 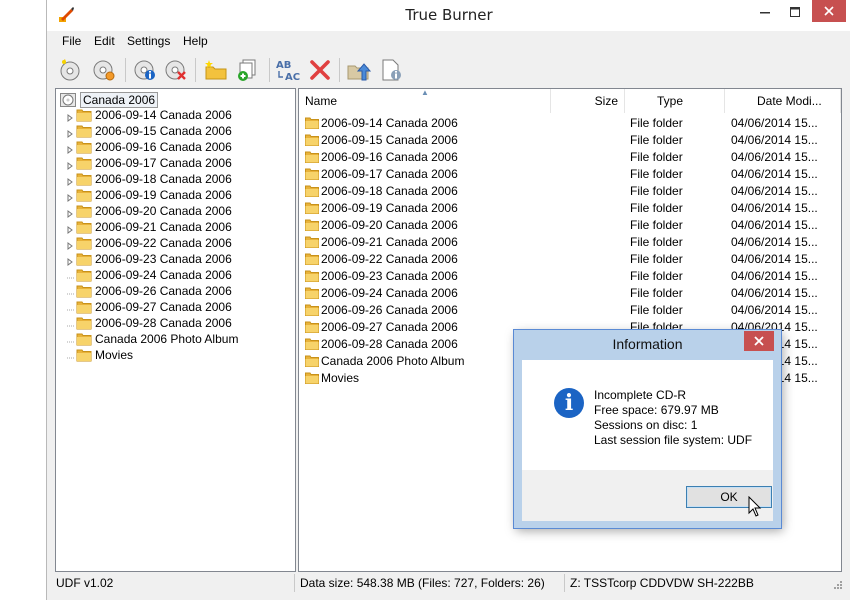 I want to click on tree-item: 2006-09-17 Canada 2006, so click(x=149, y=163).